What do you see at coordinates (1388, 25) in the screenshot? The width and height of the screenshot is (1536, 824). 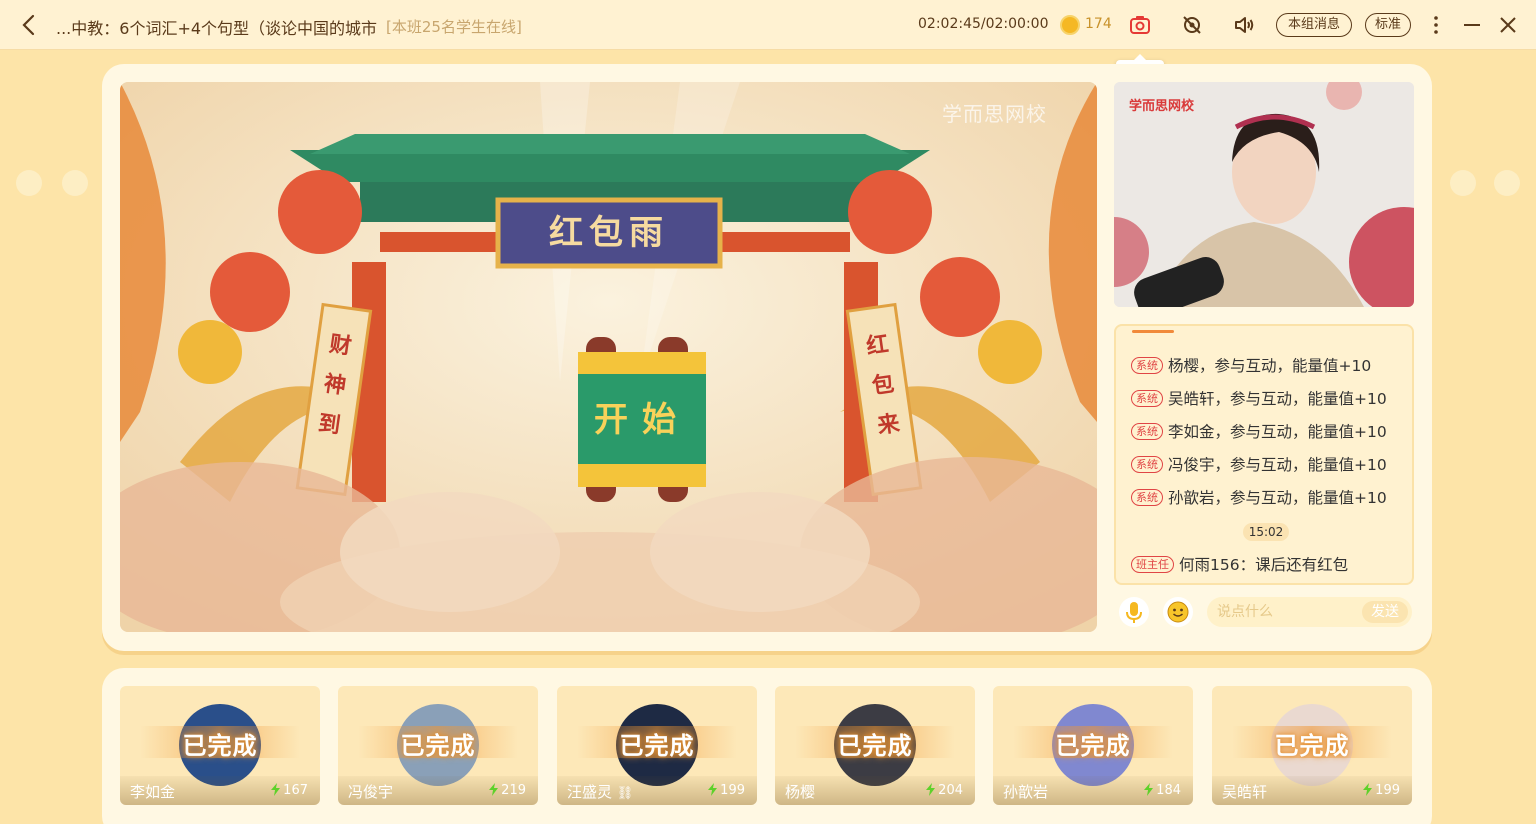 I see `quality-button: 标准` at bounding box center [1388, 25].